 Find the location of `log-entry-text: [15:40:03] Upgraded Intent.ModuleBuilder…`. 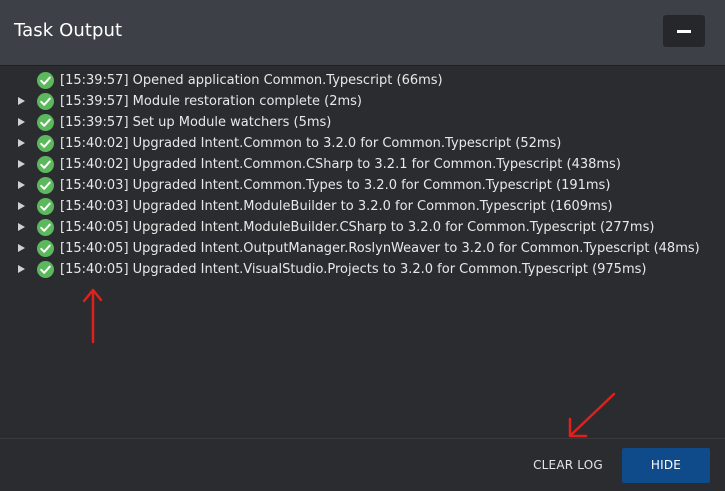

log-entry-text: [15:40:03] Upgraded Intent.ModuleBuilder… is located at coordinates (336, 206).